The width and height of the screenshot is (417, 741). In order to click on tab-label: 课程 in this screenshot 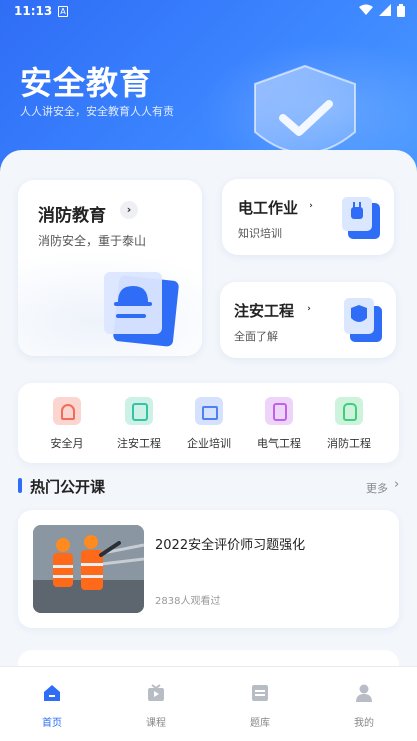, I will do `click(156, 723)`.